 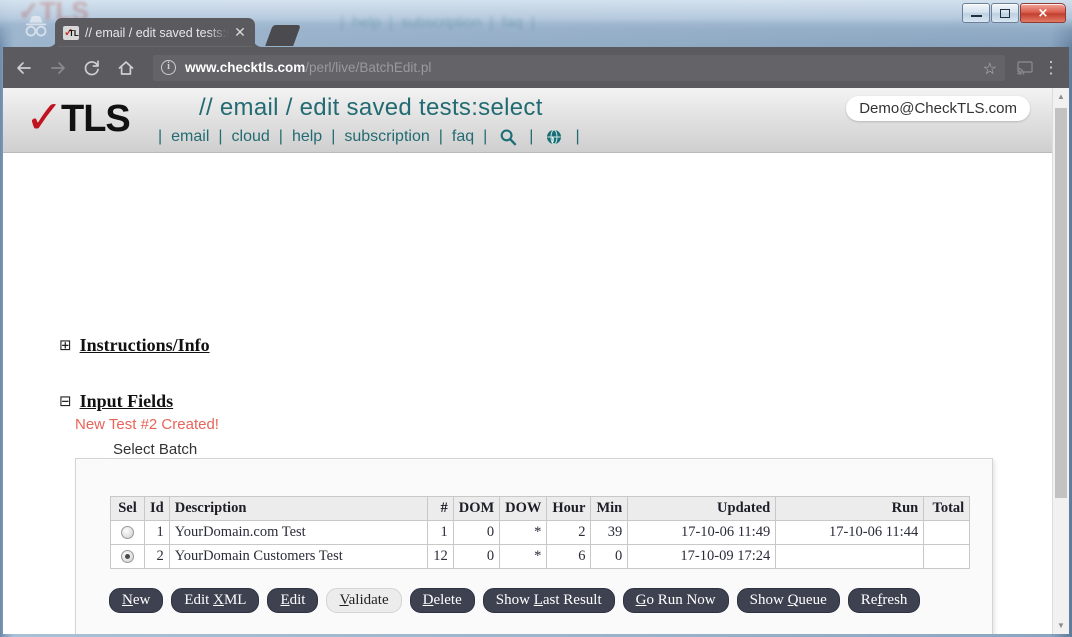 I want to click on cell-hour: 2, so click(x=569, y=532).